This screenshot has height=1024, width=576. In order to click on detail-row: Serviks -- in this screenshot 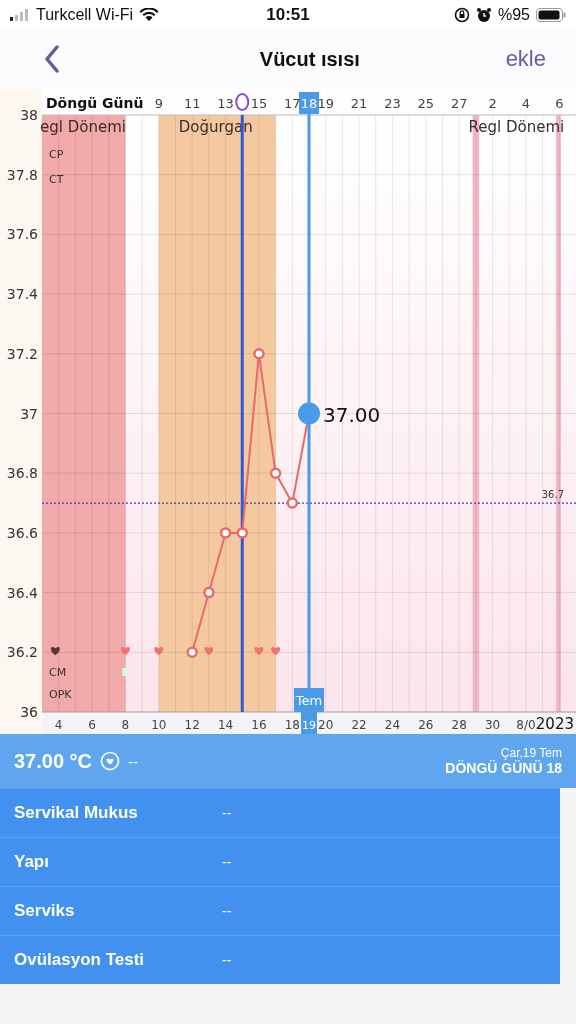, I will do `click(280, 910)`.